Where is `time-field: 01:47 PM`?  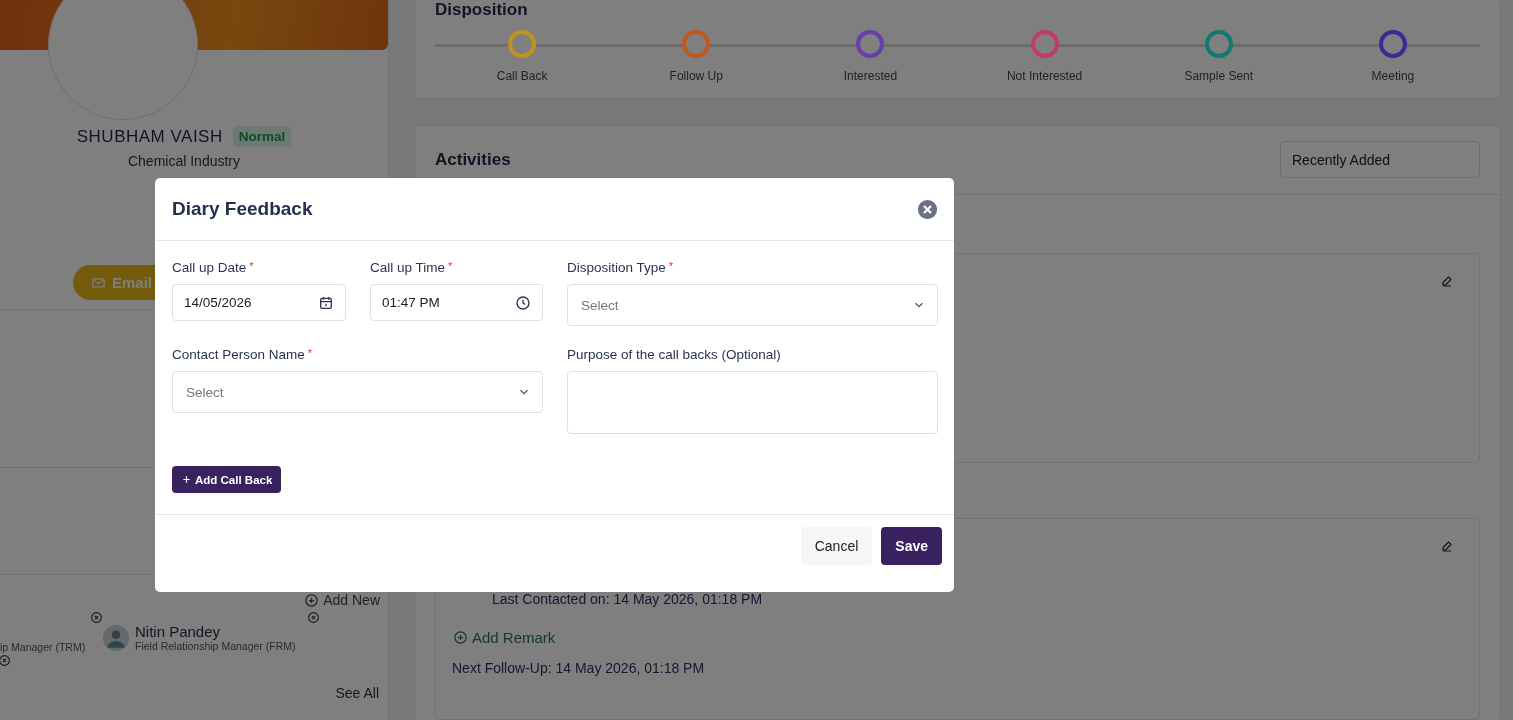
time-field: 01:47 PM is located at coordinates (456, 302).